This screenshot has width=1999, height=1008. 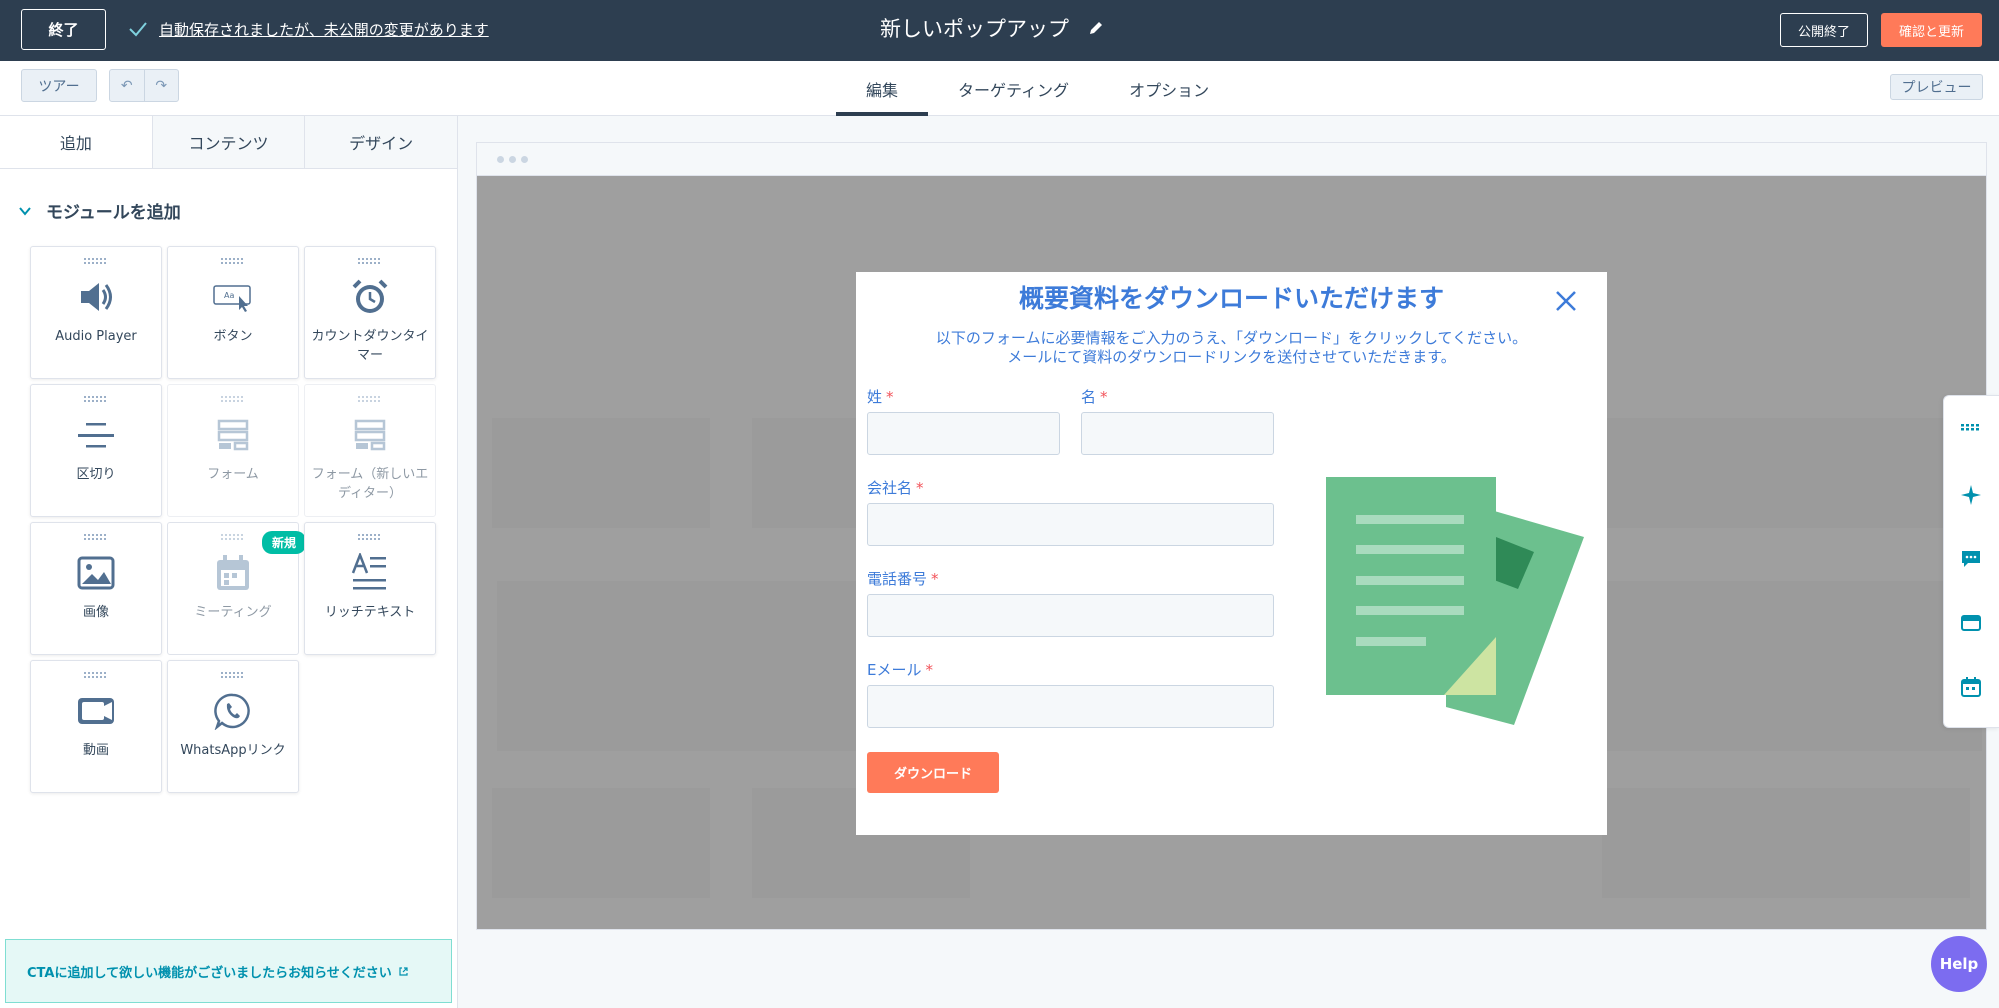 What do you see at coordinates (233, 750) in the screenshot?
I see `module-label: WhatsAppリンク` at bounding box center [233, 750].